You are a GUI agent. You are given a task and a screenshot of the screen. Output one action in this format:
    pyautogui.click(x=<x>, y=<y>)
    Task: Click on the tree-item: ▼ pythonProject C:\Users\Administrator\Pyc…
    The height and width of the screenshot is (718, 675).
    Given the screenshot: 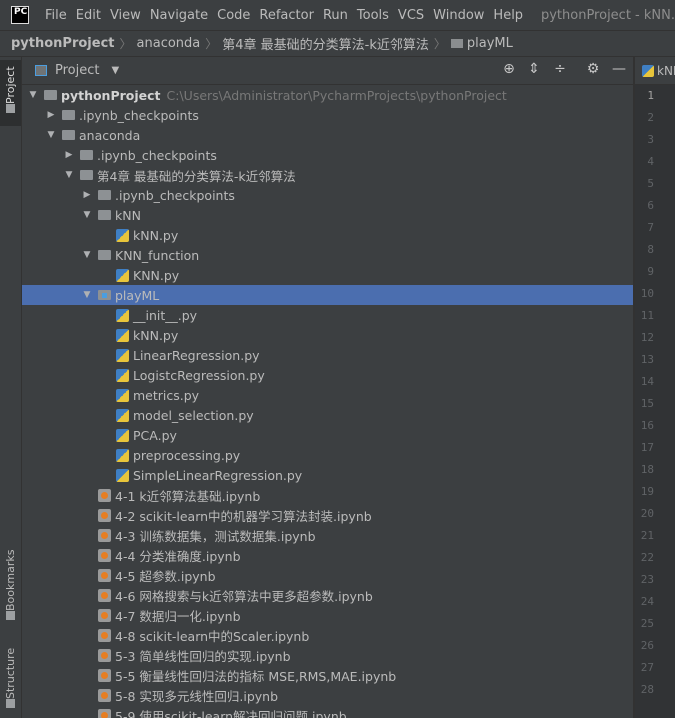 What is the action you would take?
    pyautogui.click(x=327, y=95)
    